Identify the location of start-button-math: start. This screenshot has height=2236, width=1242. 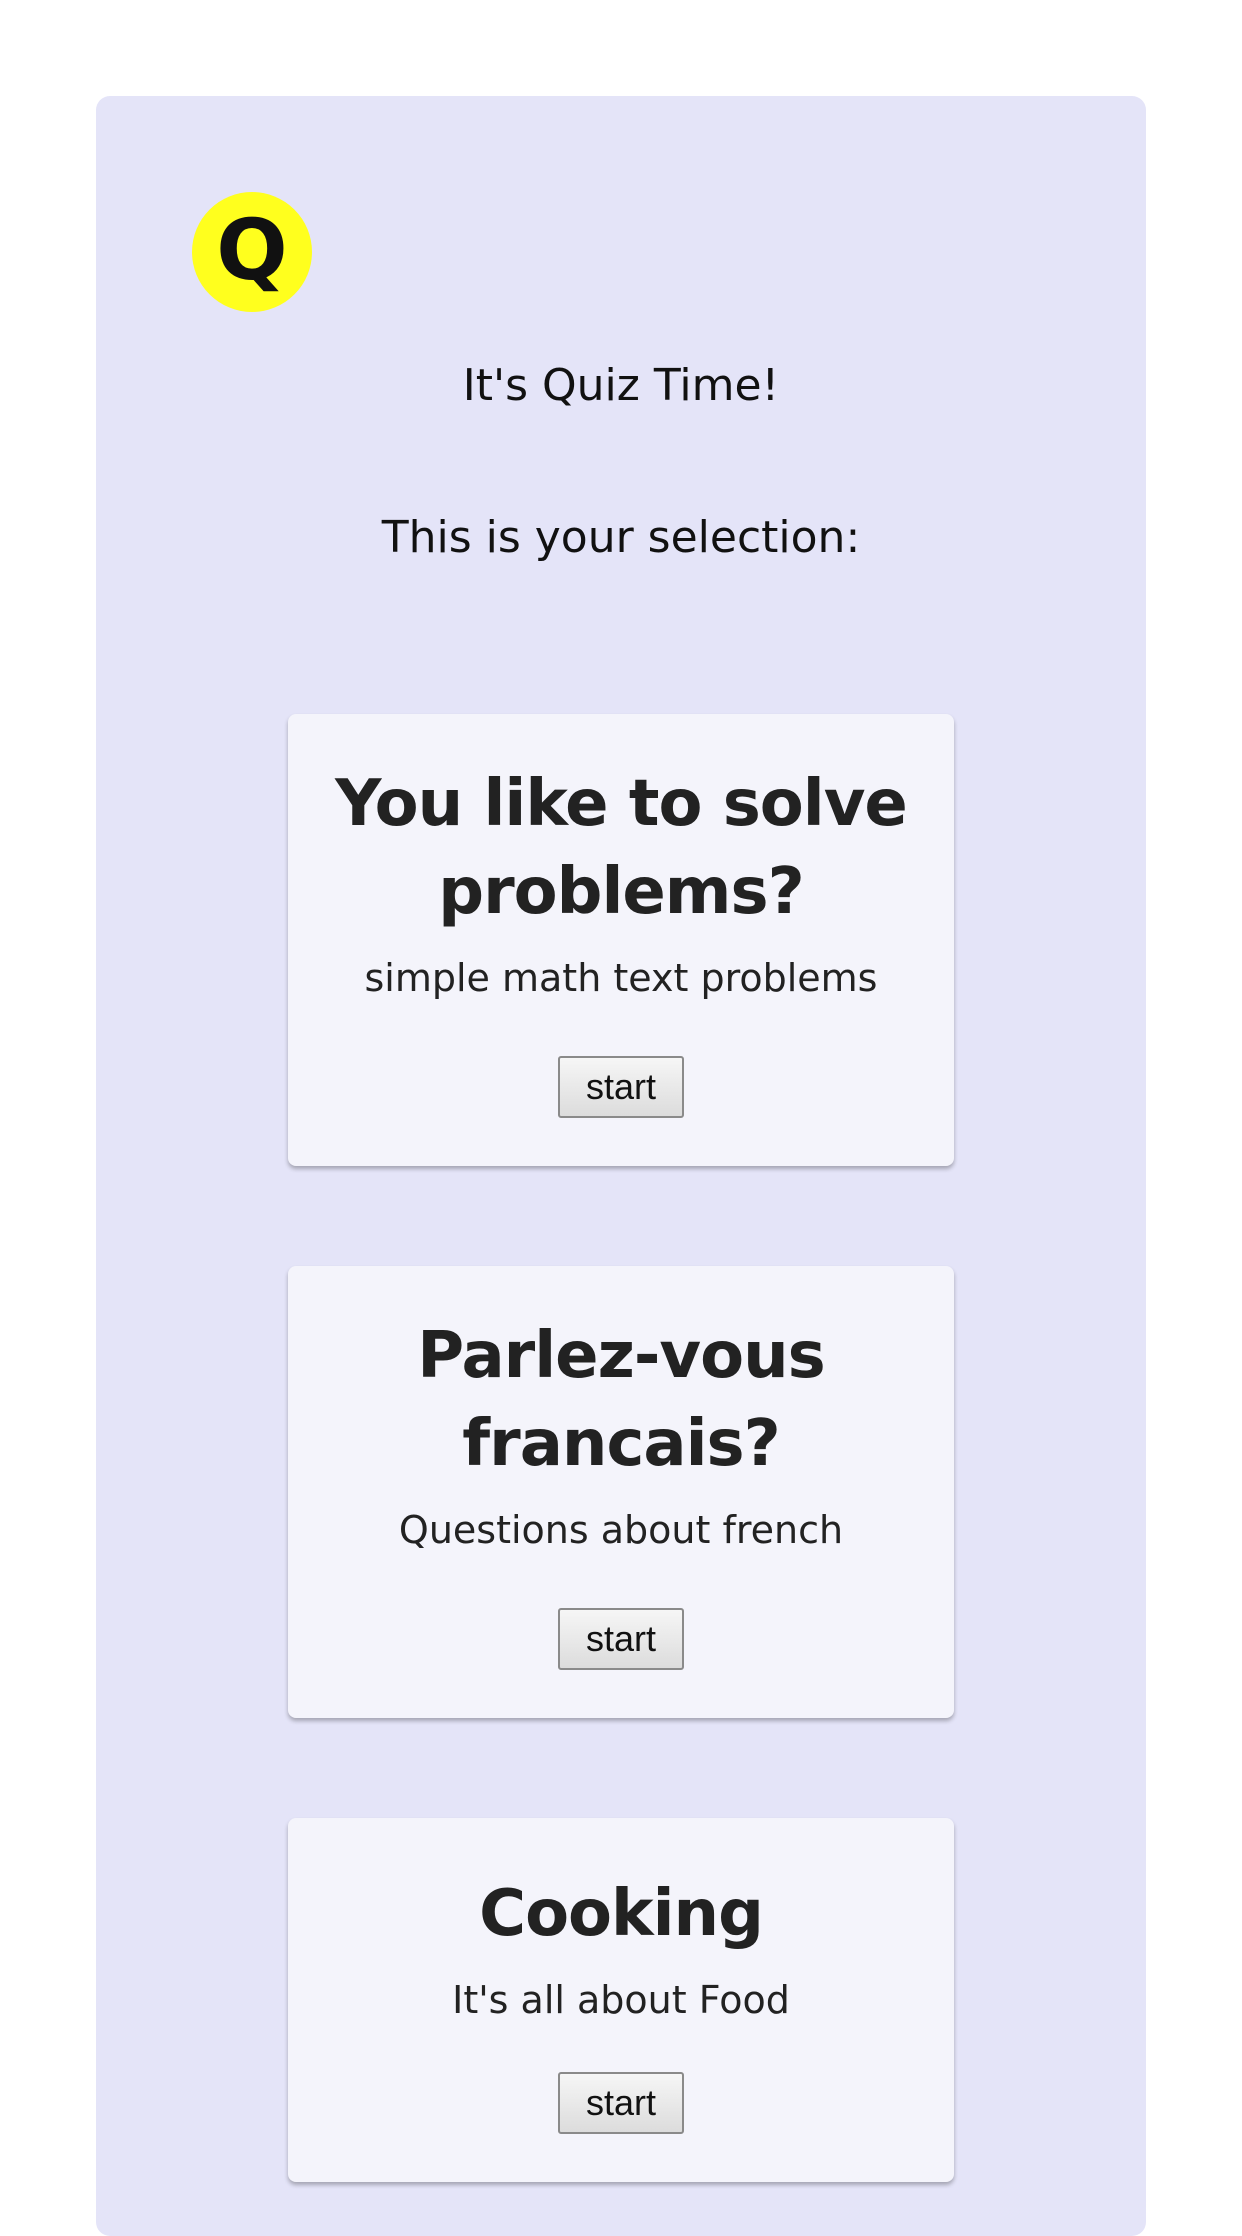
(621, 1087).